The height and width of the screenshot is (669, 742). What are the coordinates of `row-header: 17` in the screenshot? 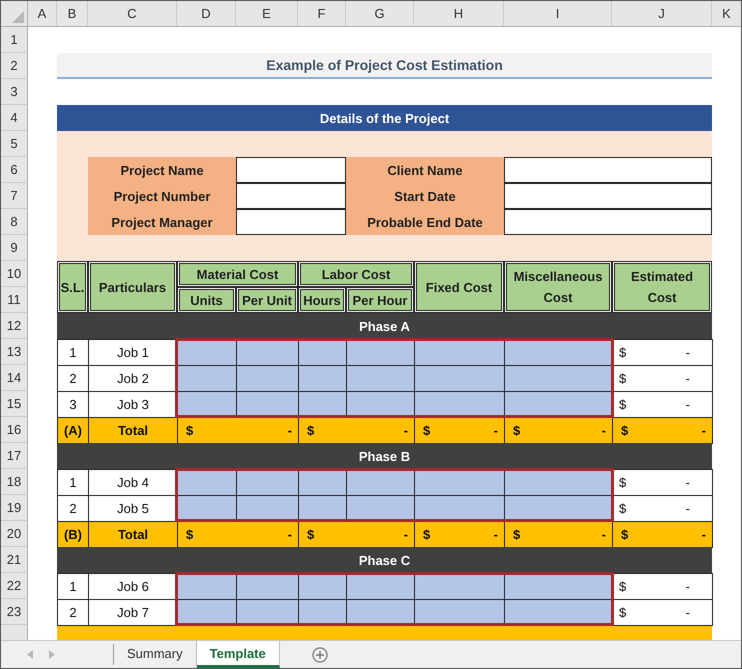 It's located at (14, 456).